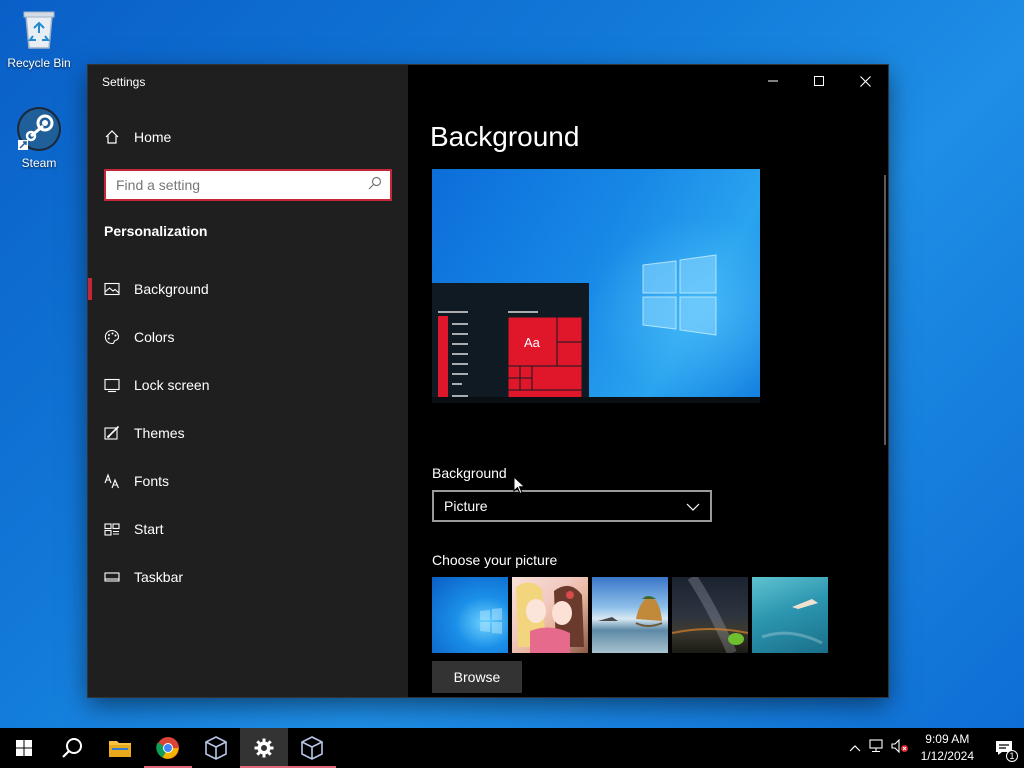  I want to click on home-link: Home, so click(137, 137).